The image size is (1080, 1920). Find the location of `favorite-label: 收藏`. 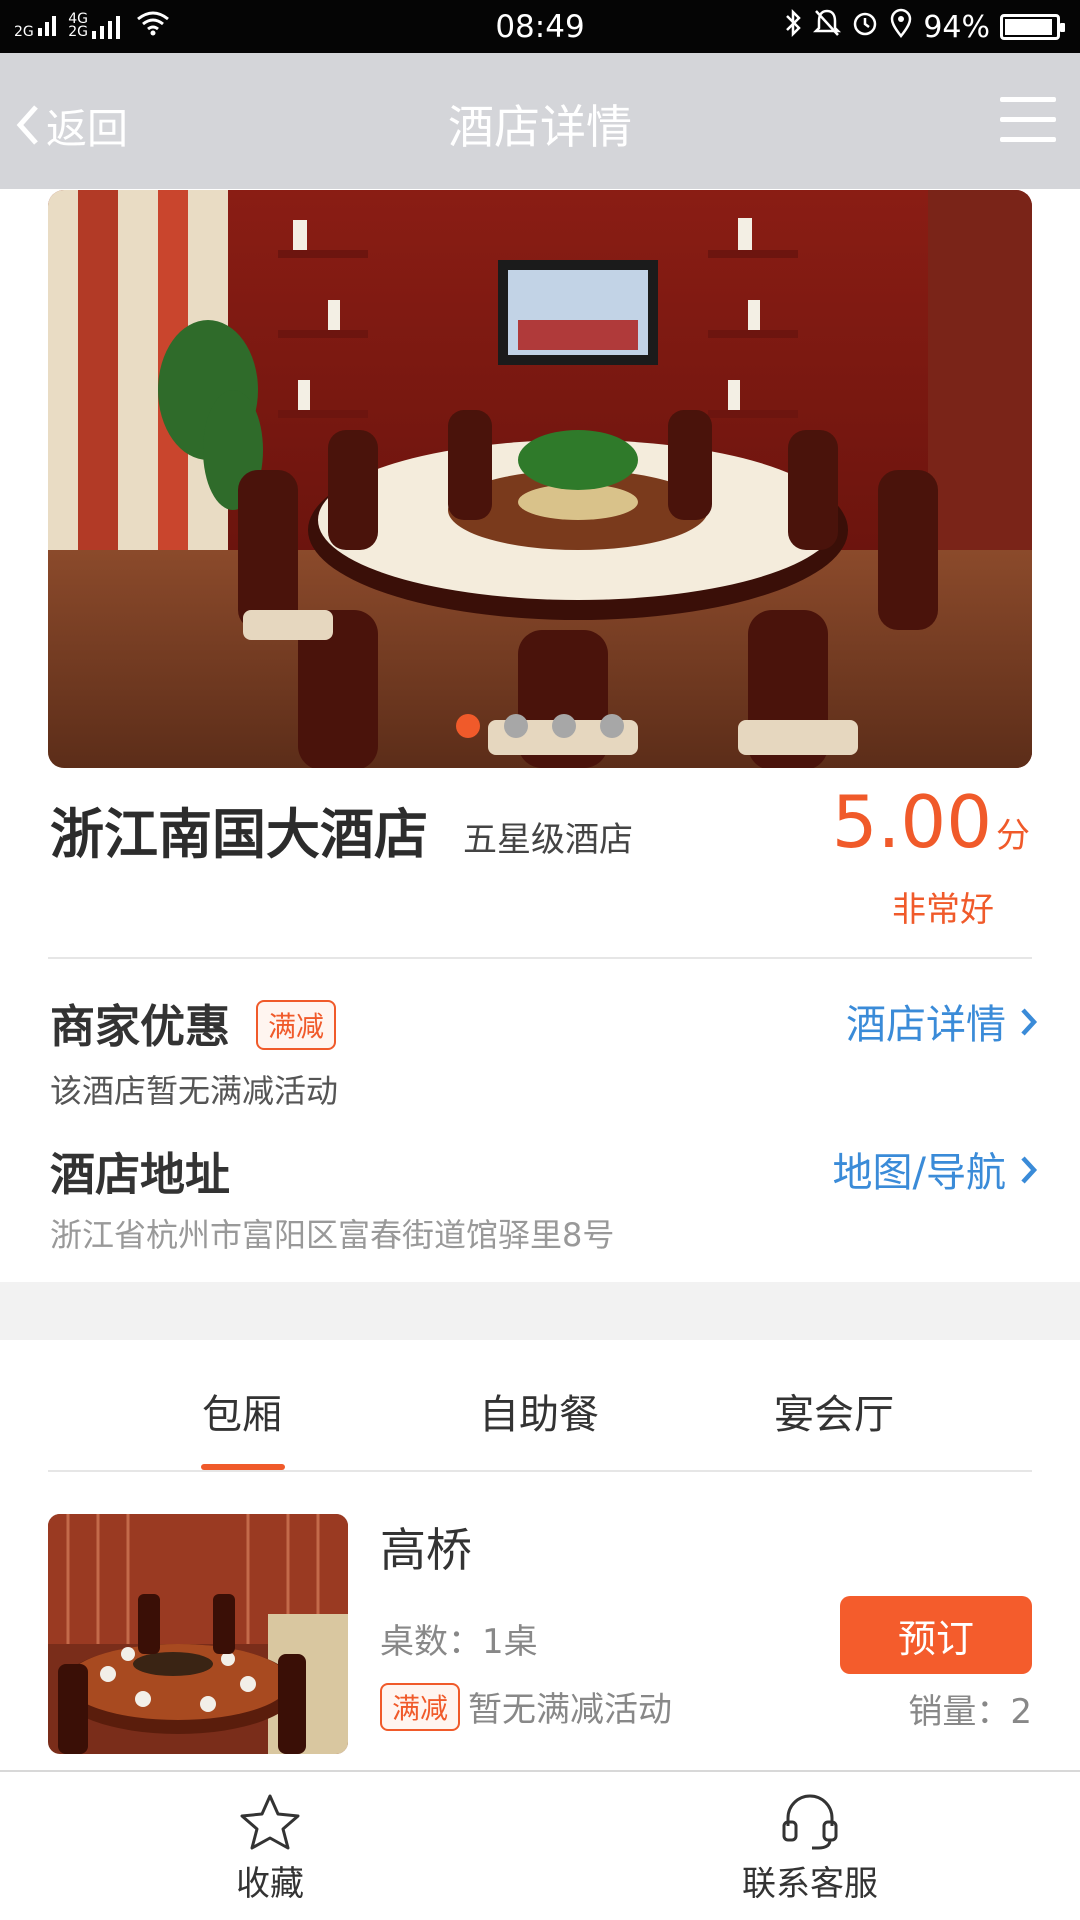

favorite-label: 收藏 is located at coordinates (270, 1884).